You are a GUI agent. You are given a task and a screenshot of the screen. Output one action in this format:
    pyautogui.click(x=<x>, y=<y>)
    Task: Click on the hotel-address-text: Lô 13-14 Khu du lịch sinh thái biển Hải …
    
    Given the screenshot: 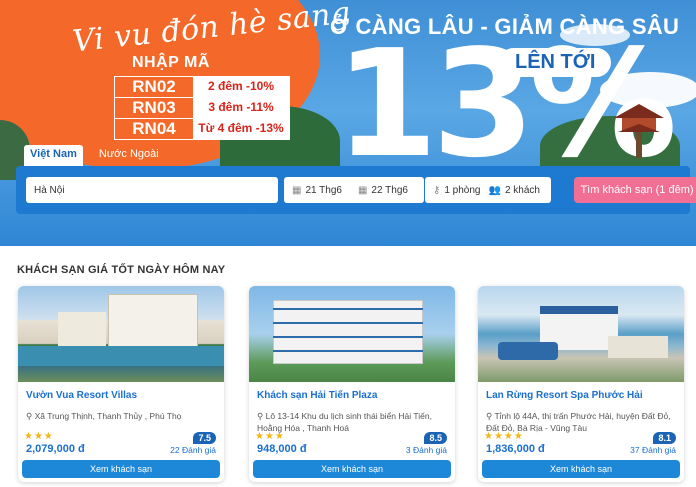 What is the action you would take?
    pyautogui.click(x=344, y=422)
    